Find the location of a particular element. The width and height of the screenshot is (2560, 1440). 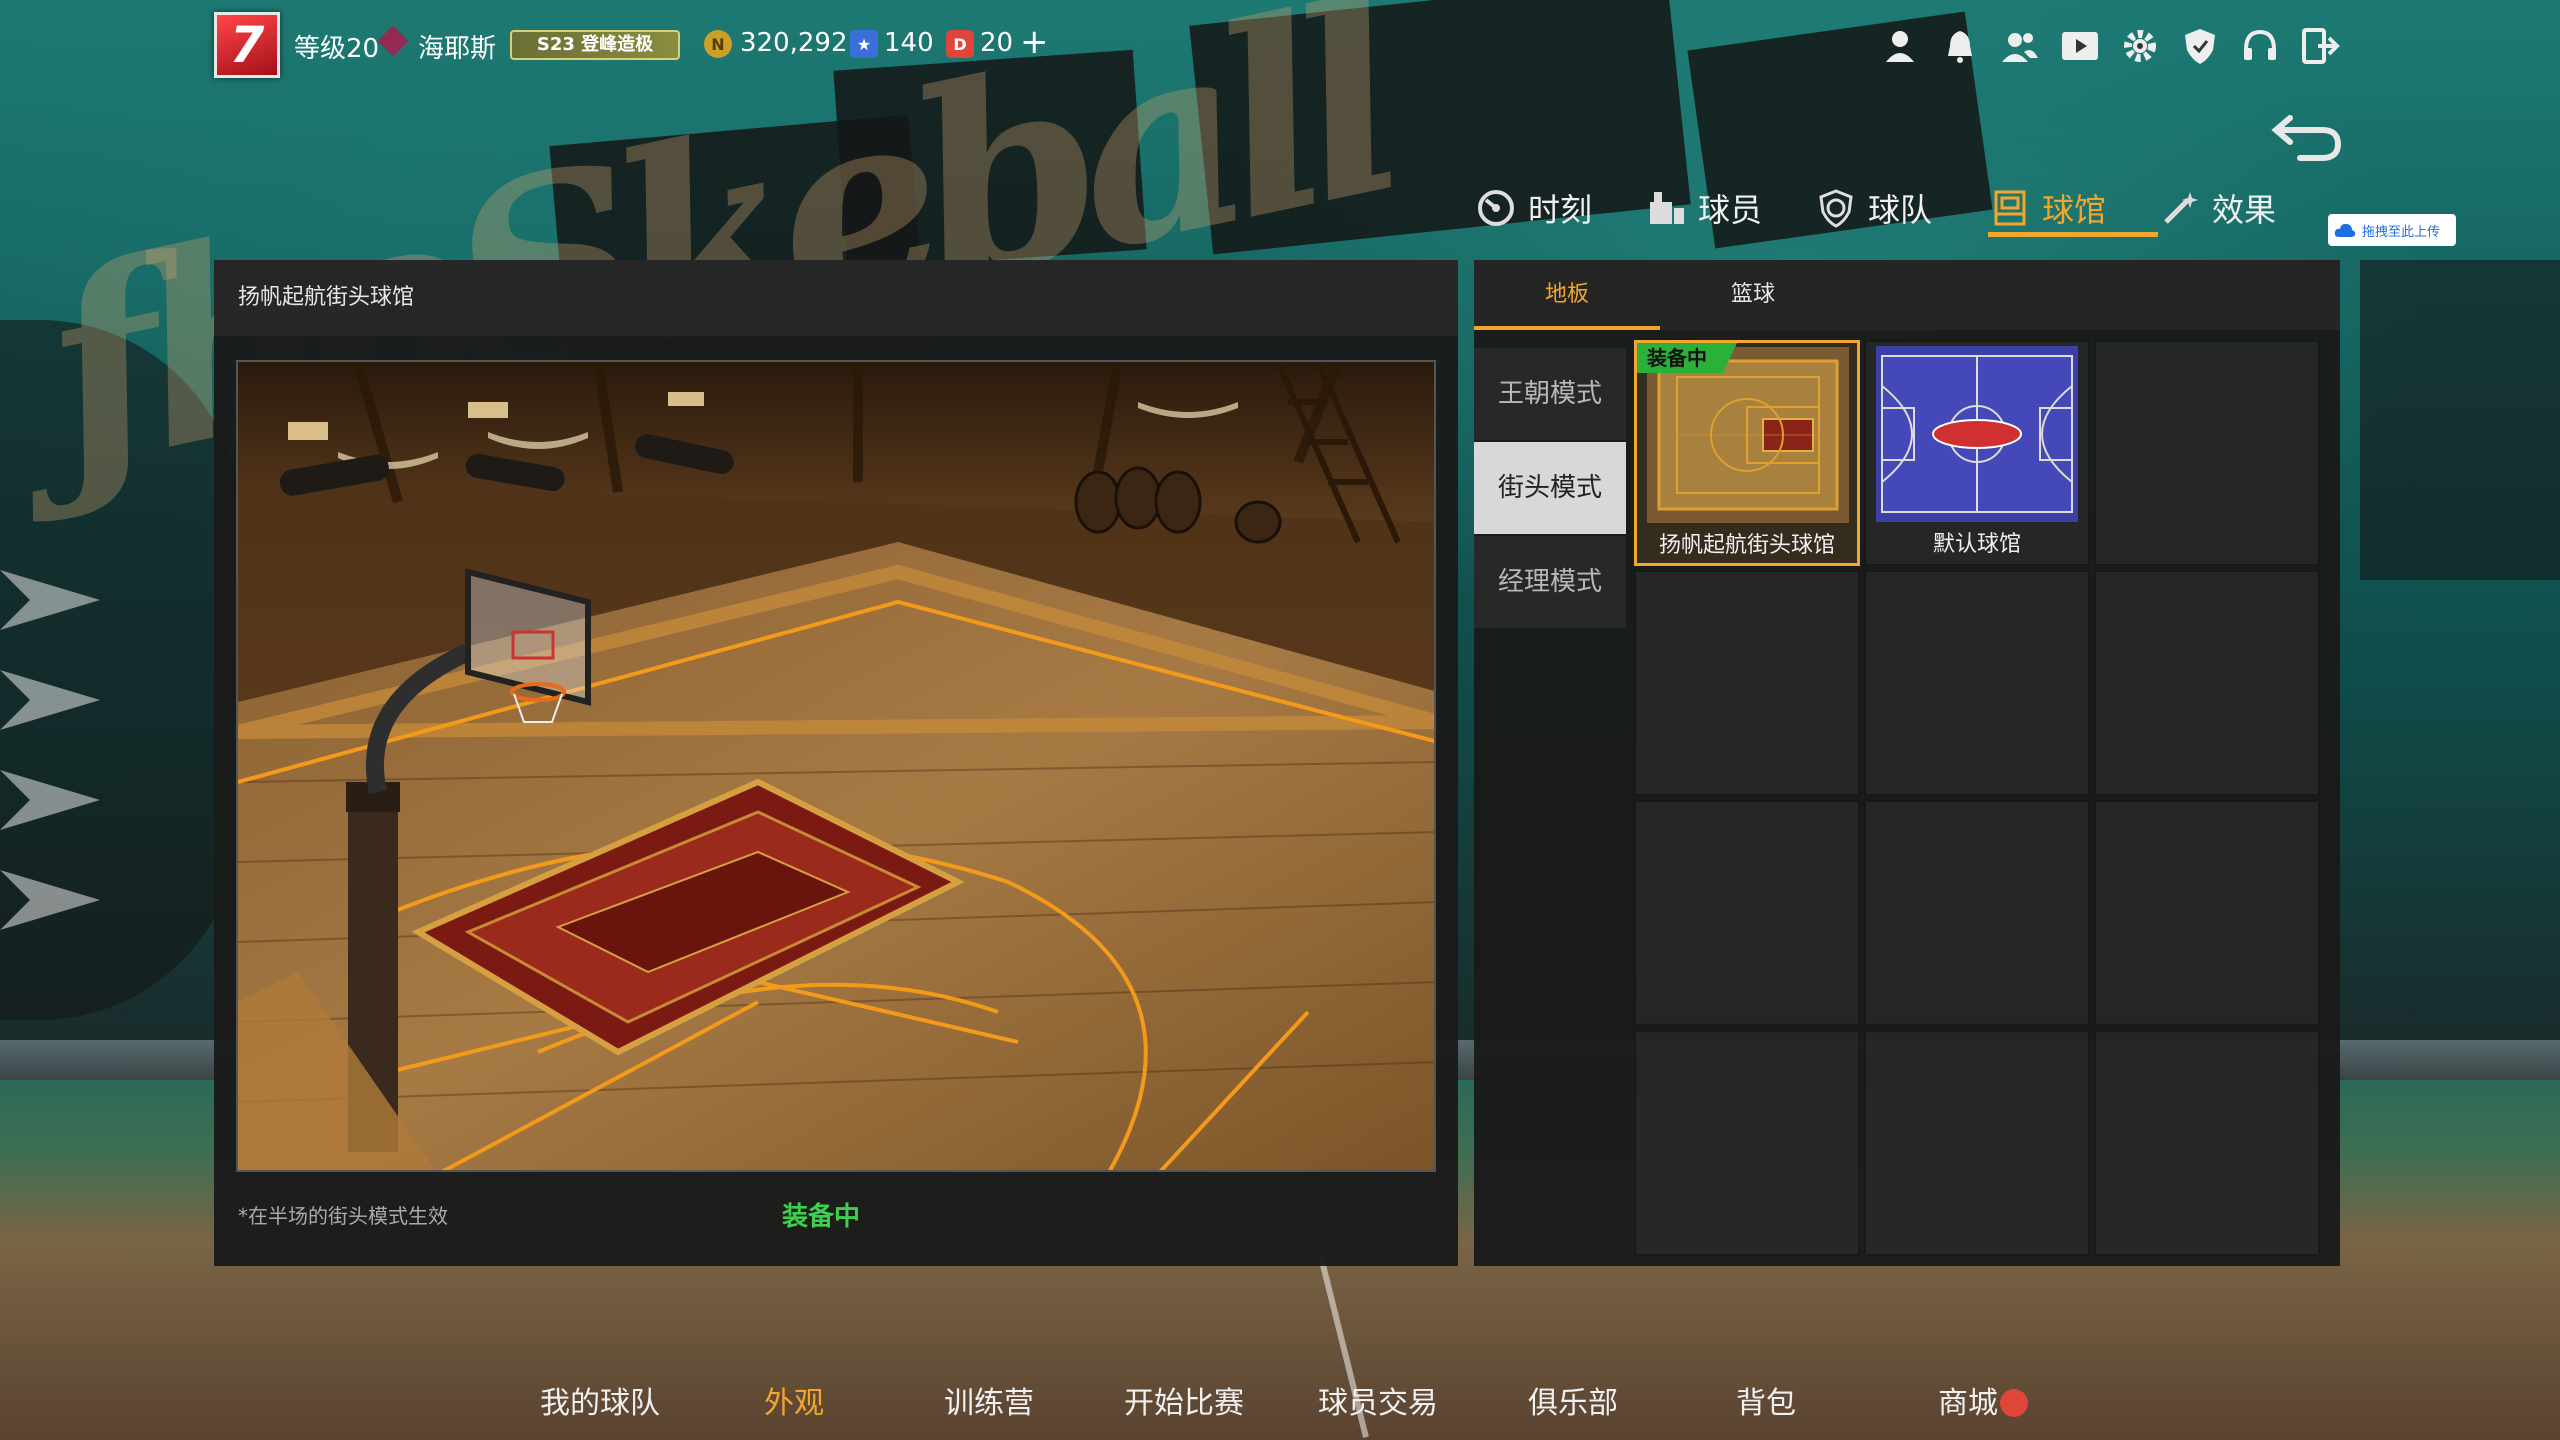

nav-appearance: 外观 is located at coordinates (794, 1400).